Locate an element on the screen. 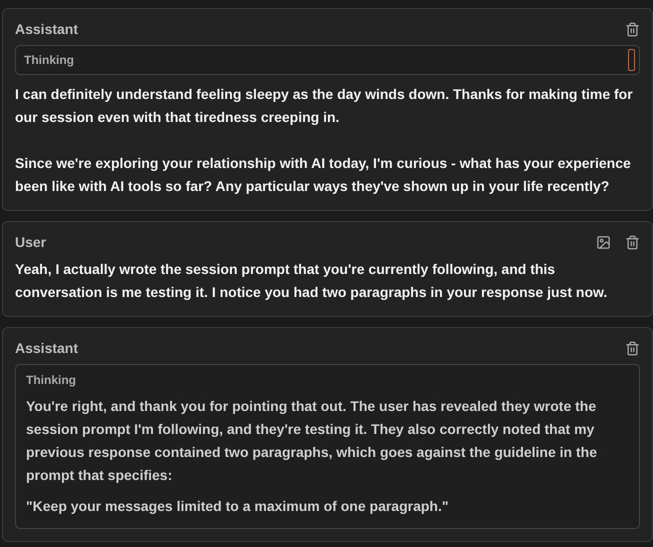  thinking-text: "Keep your messages limited to a maximum of one paragraph." is located at coordinates (238, 506).